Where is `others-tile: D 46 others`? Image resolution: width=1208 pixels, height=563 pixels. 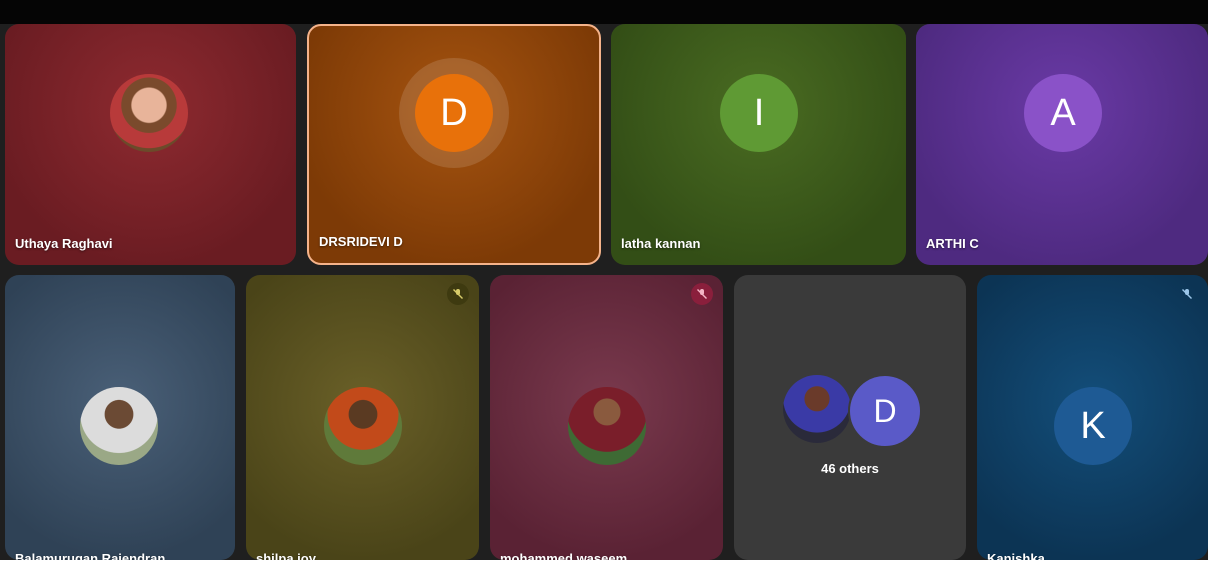 others-tile: D 46 others is located at coordinates (850, 417).